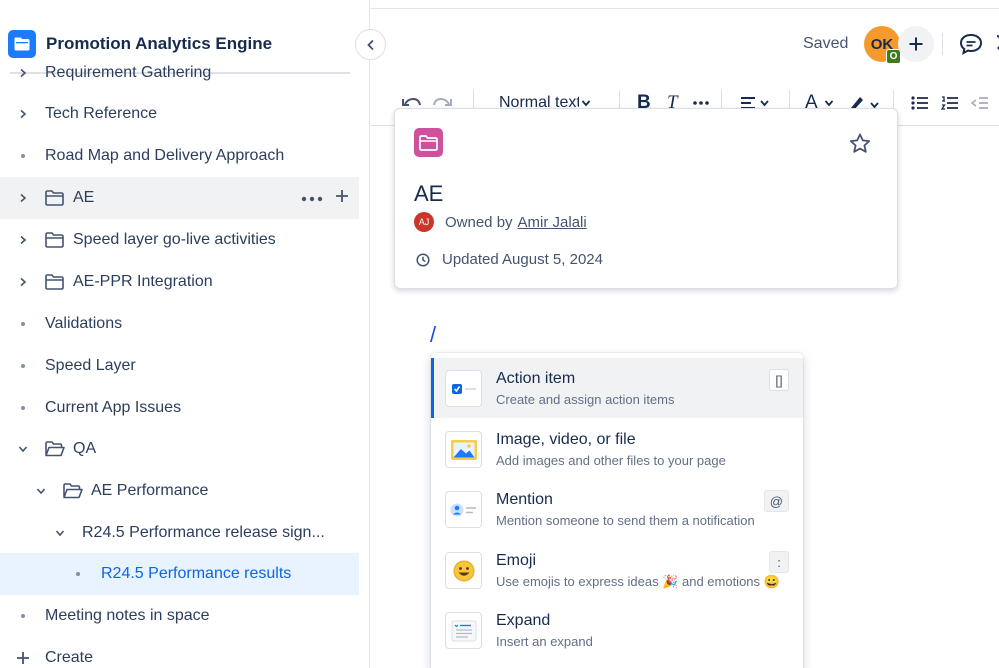 Image resolution: width=999 pixels, height=668 pixels. What do you see at coordinates (174, 239) in the screenshot?
I see `tree-item-label: Speed layer go-live activities` at bounding box center [174, 239].